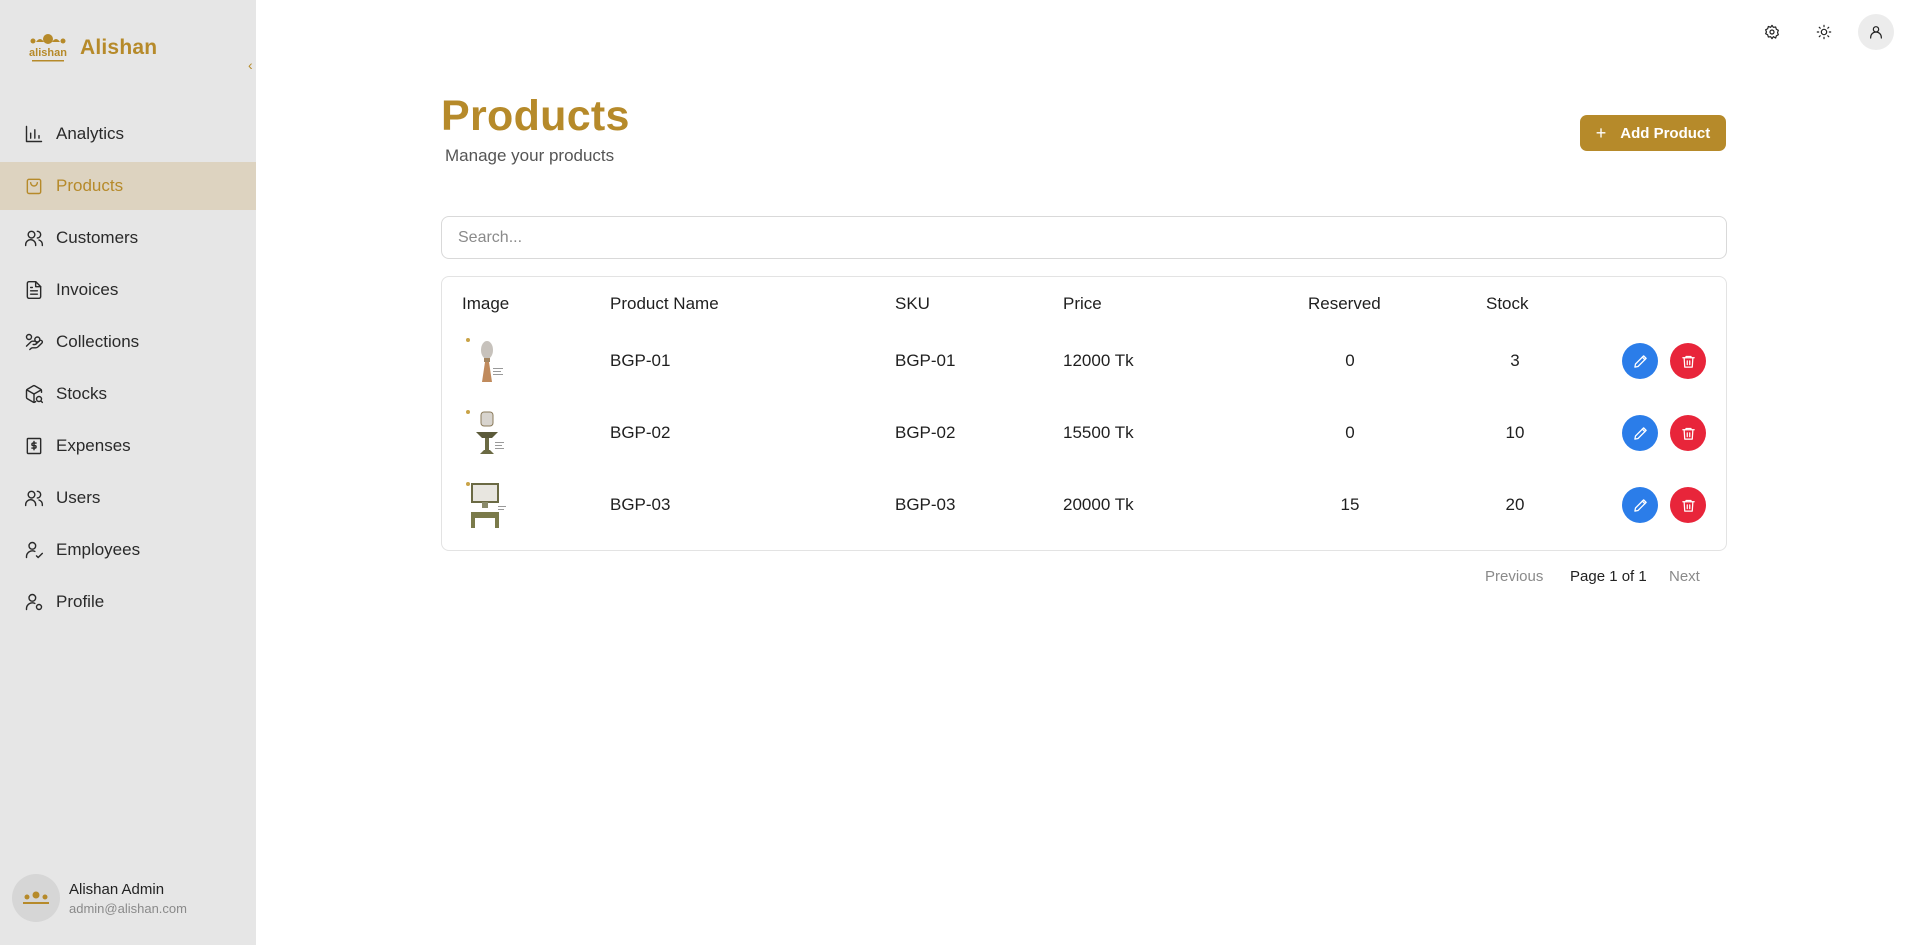  I want to click on column-header-price: Price, so click(1082, 303).